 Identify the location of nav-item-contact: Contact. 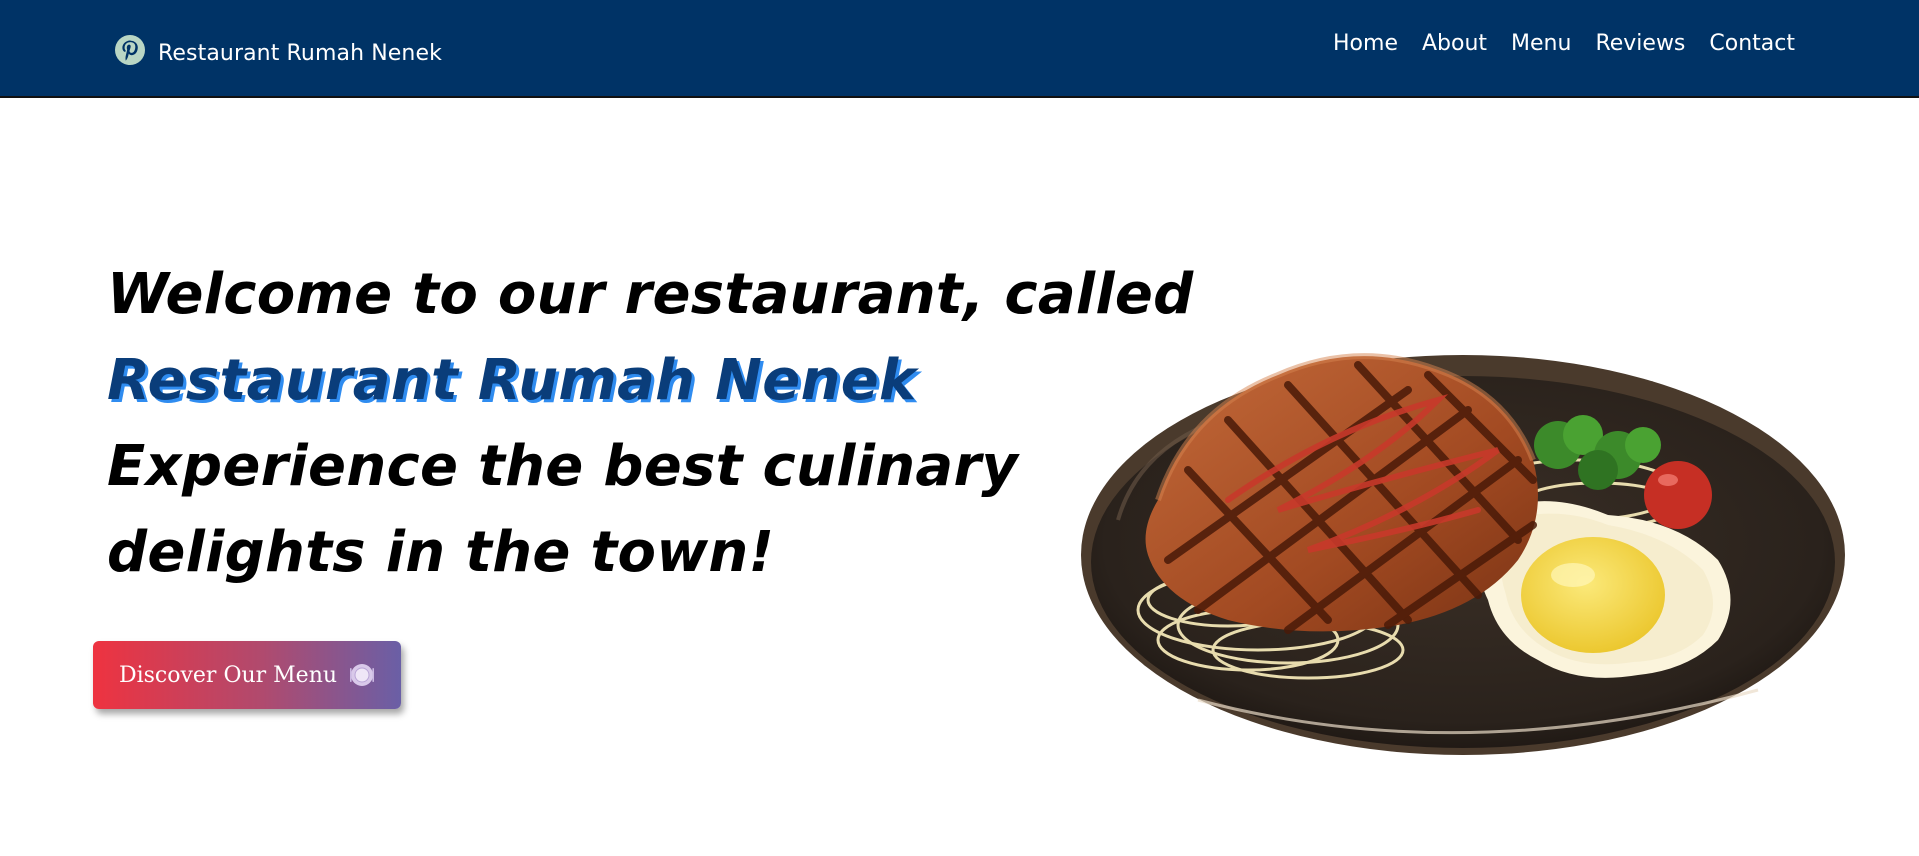
(1752, 44).